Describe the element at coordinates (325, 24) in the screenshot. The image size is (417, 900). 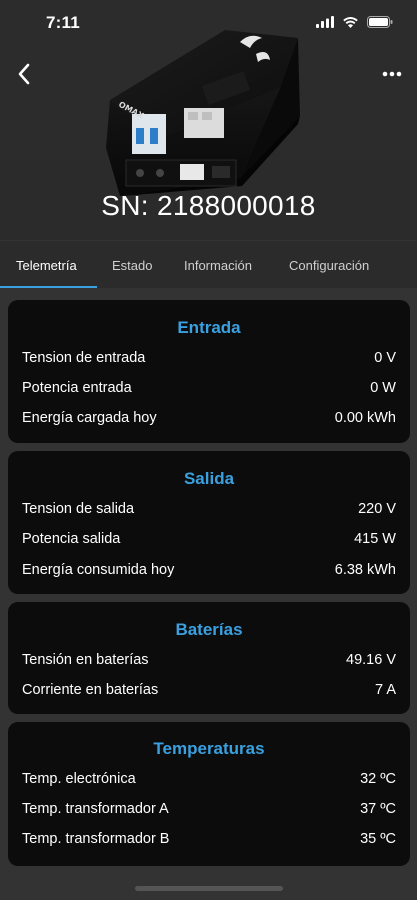
I see `signal-icon` at that location.